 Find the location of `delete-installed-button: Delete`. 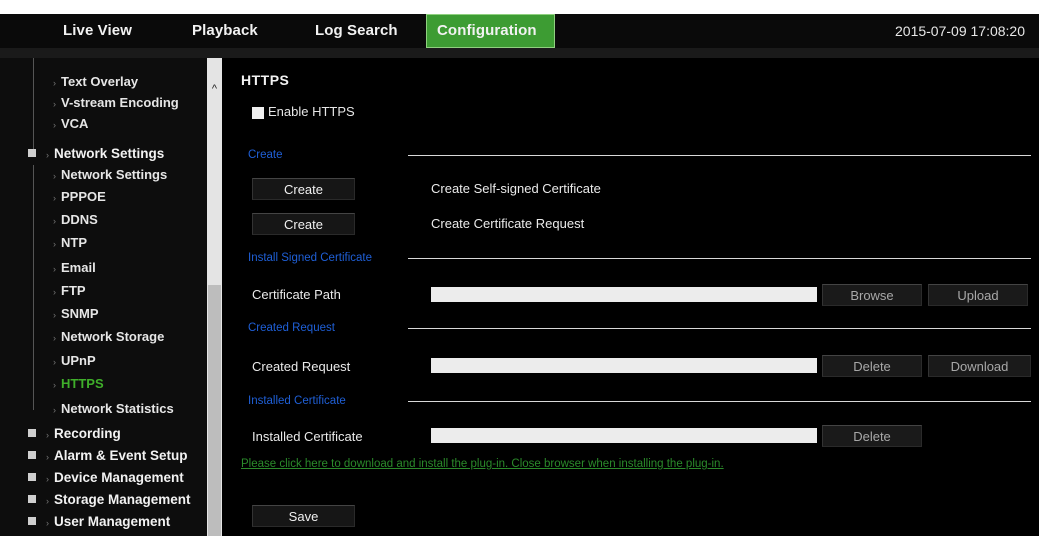

delete-installed-button: Delete is located at coordinates (872, 436).